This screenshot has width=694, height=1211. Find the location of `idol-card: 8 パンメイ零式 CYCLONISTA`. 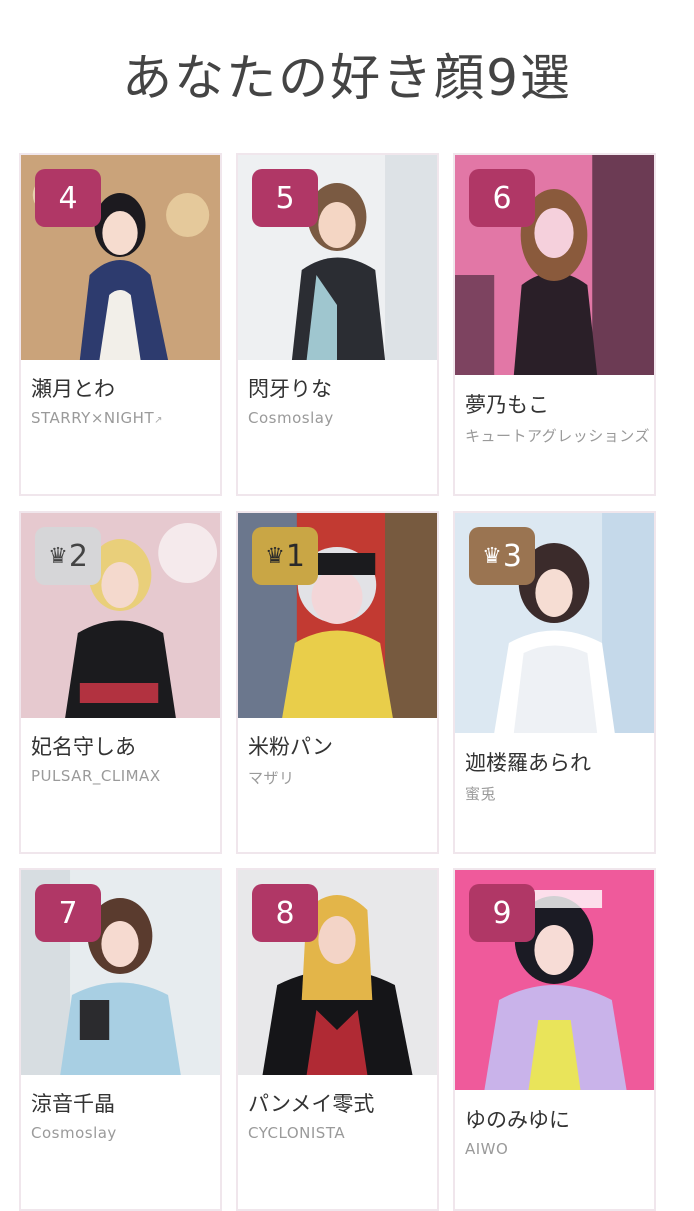

idol-card: 8 パンメイ零式 CYCLONISTA is located at coordinates (337, 1039).